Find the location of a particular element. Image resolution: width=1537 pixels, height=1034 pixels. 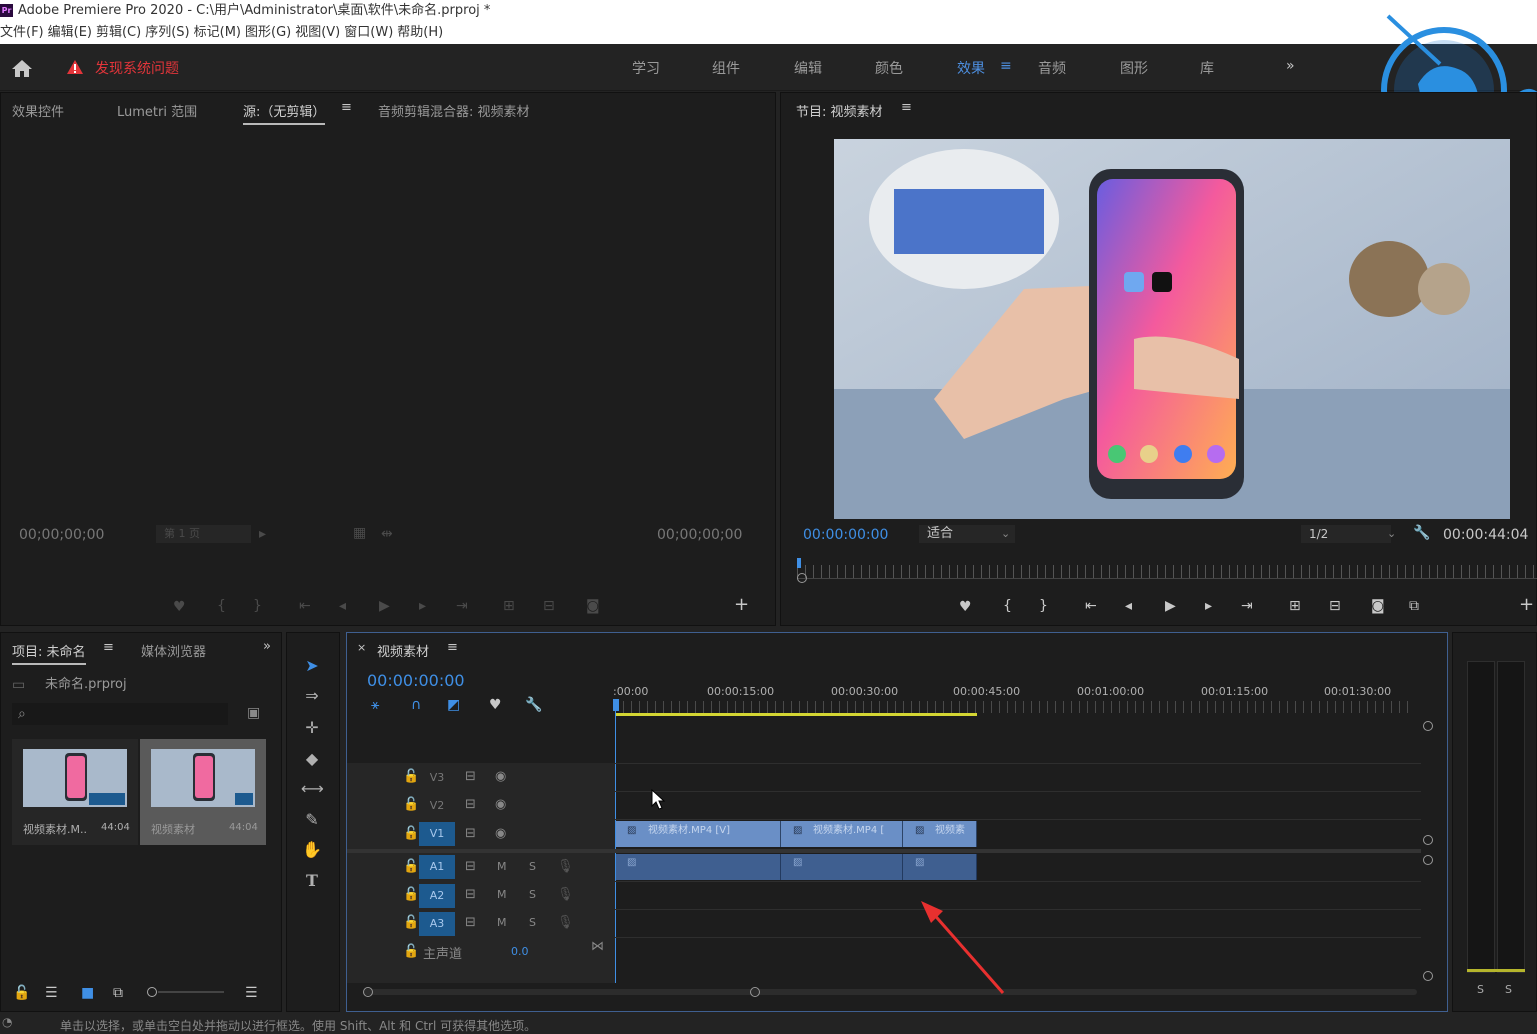

track-label-v1: V1 is located at coordinates (437, 834).